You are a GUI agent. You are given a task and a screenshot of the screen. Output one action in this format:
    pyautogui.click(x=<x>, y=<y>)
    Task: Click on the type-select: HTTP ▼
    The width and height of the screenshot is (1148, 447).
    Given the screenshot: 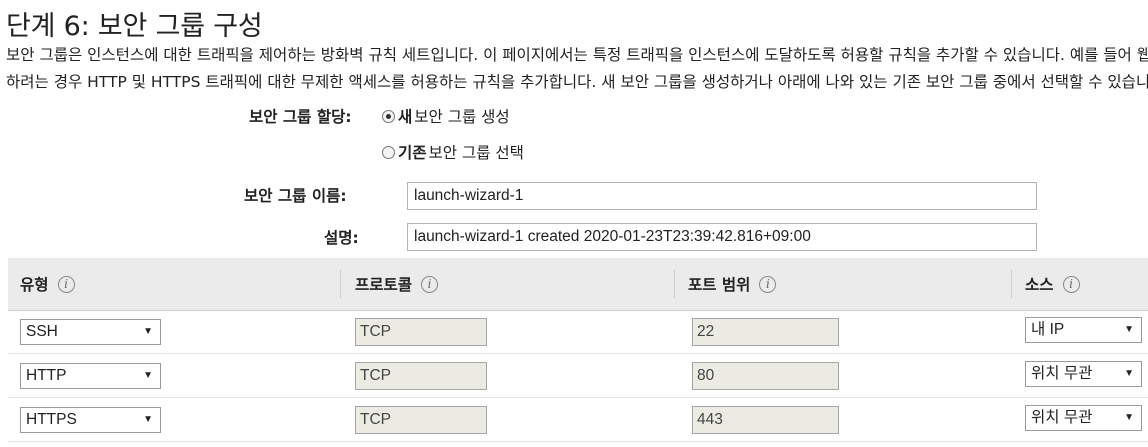 What is the action you would take?
    pyautogui.click(x=90, y=376)
    